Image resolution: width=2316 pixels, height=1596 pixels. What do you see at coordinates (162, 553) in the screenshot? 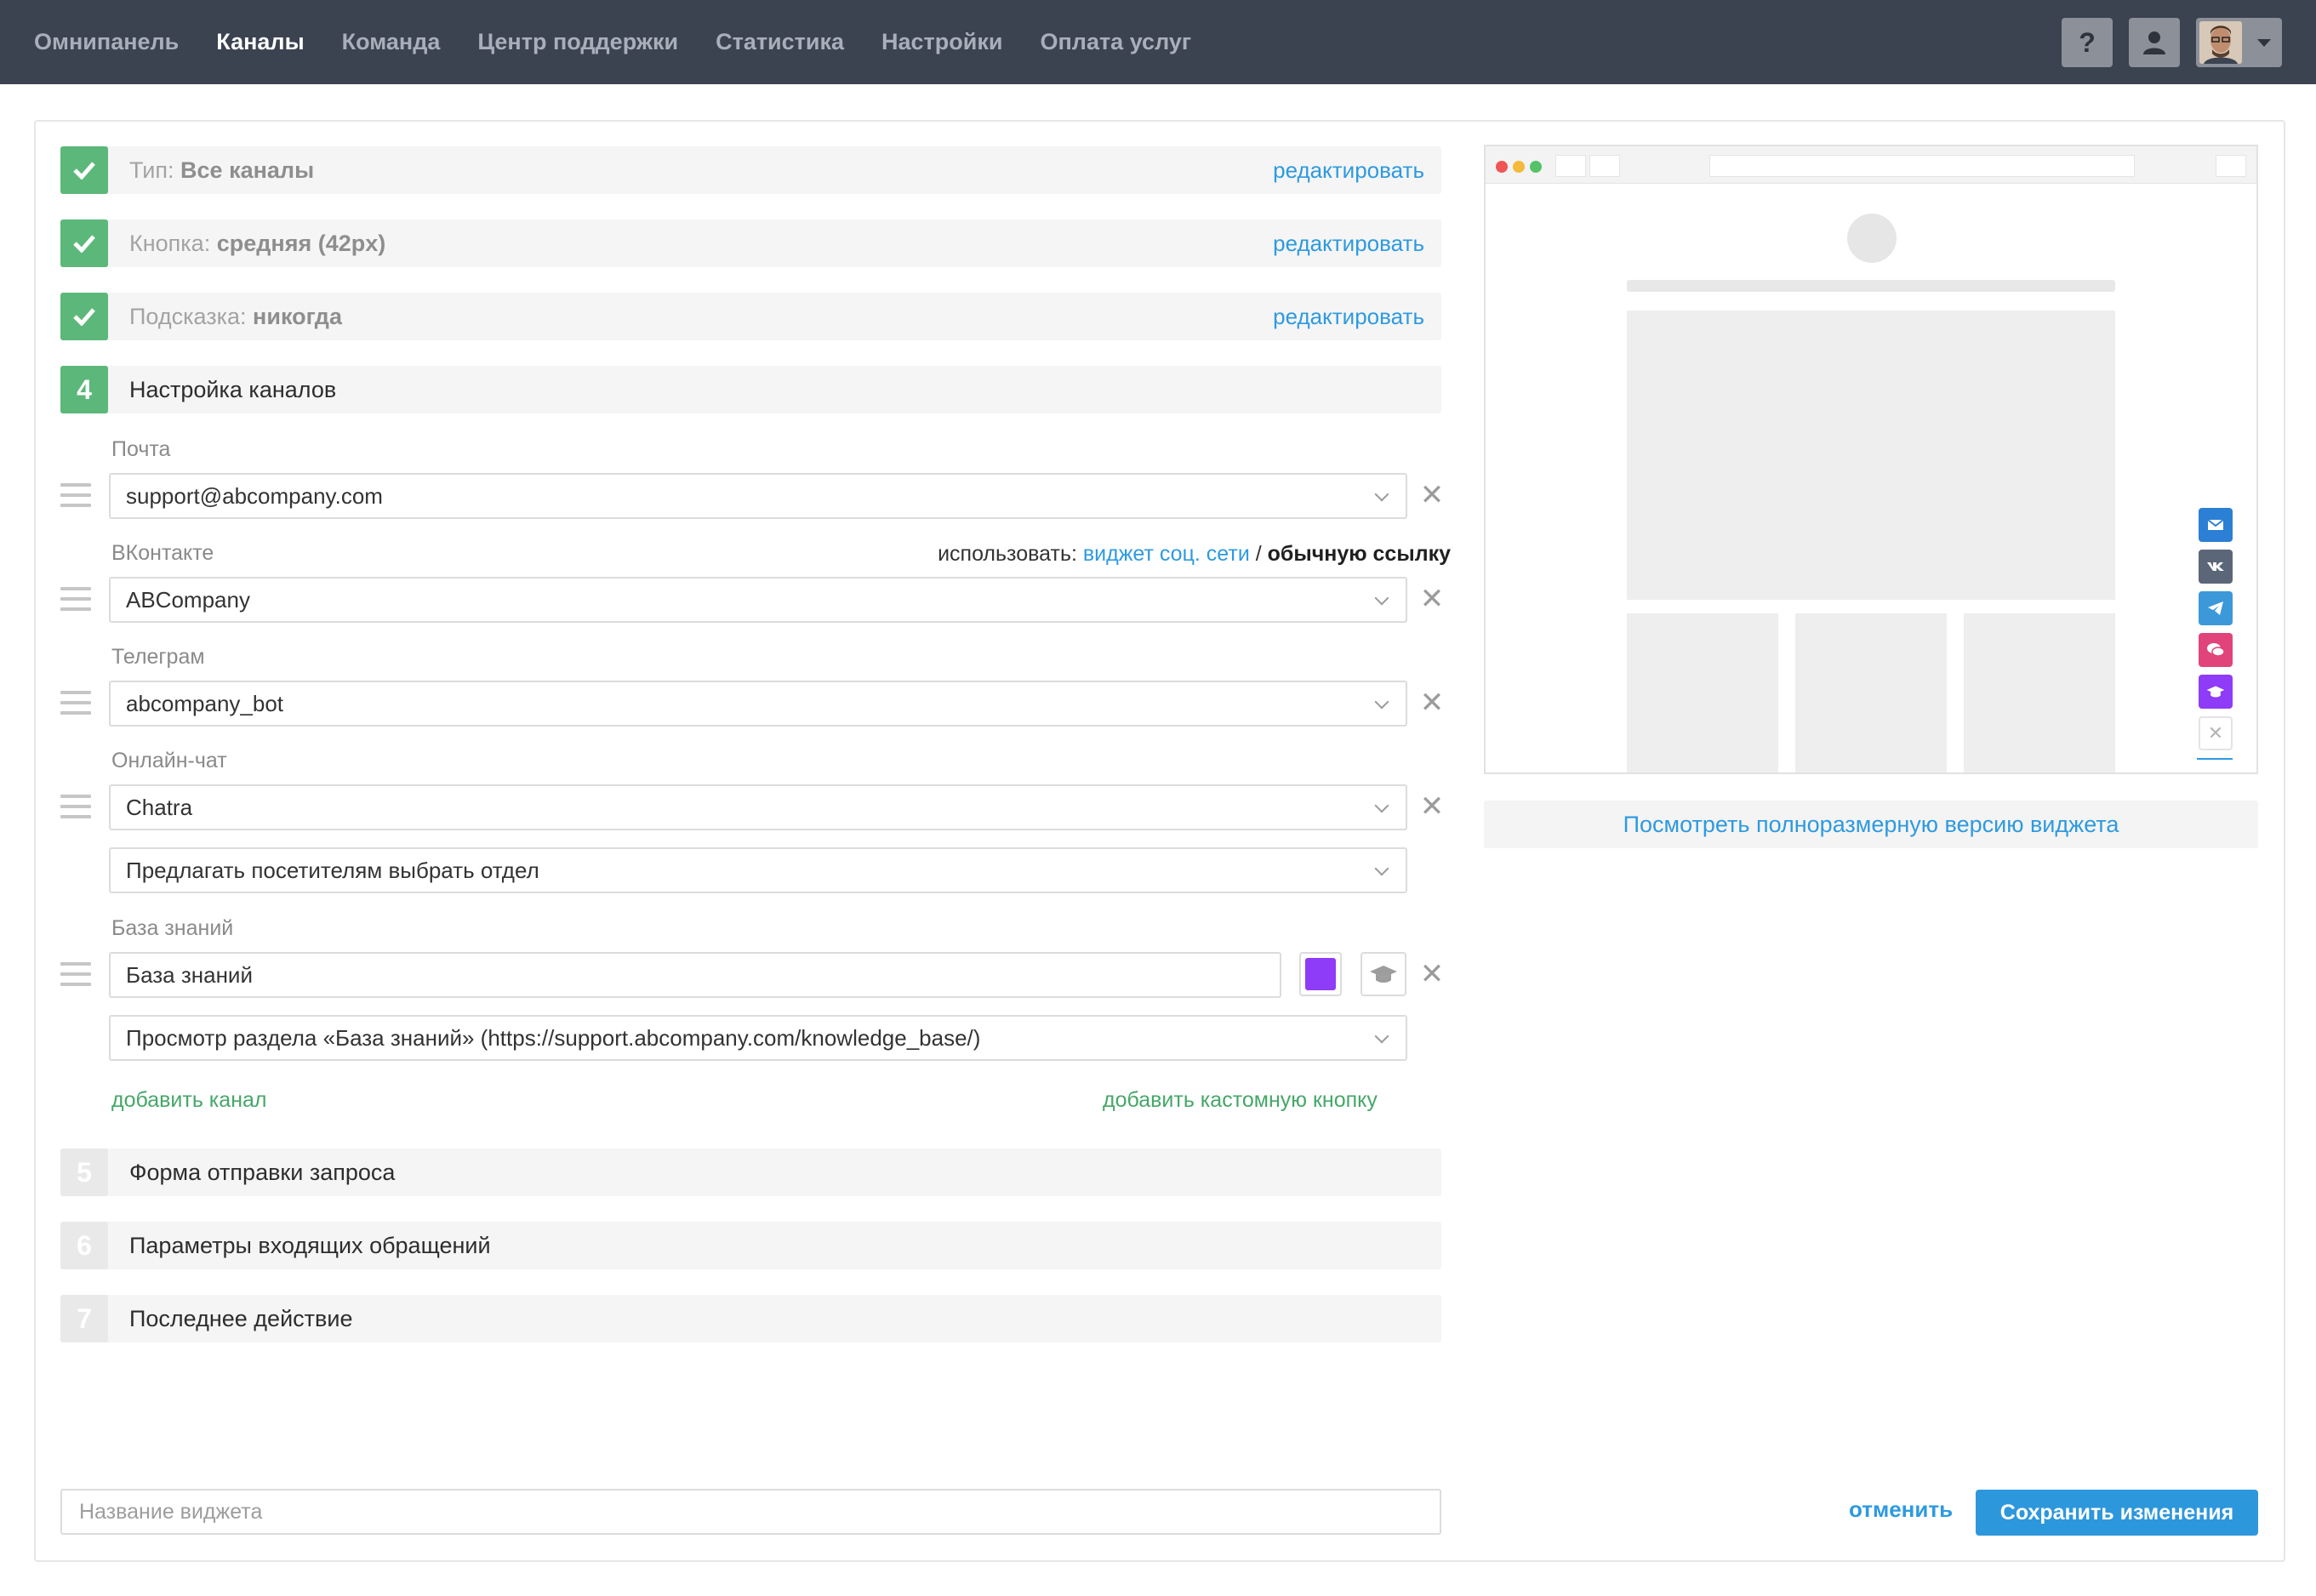
I see `vk-label: ВКонтакте` at bounding box center [162, 553].